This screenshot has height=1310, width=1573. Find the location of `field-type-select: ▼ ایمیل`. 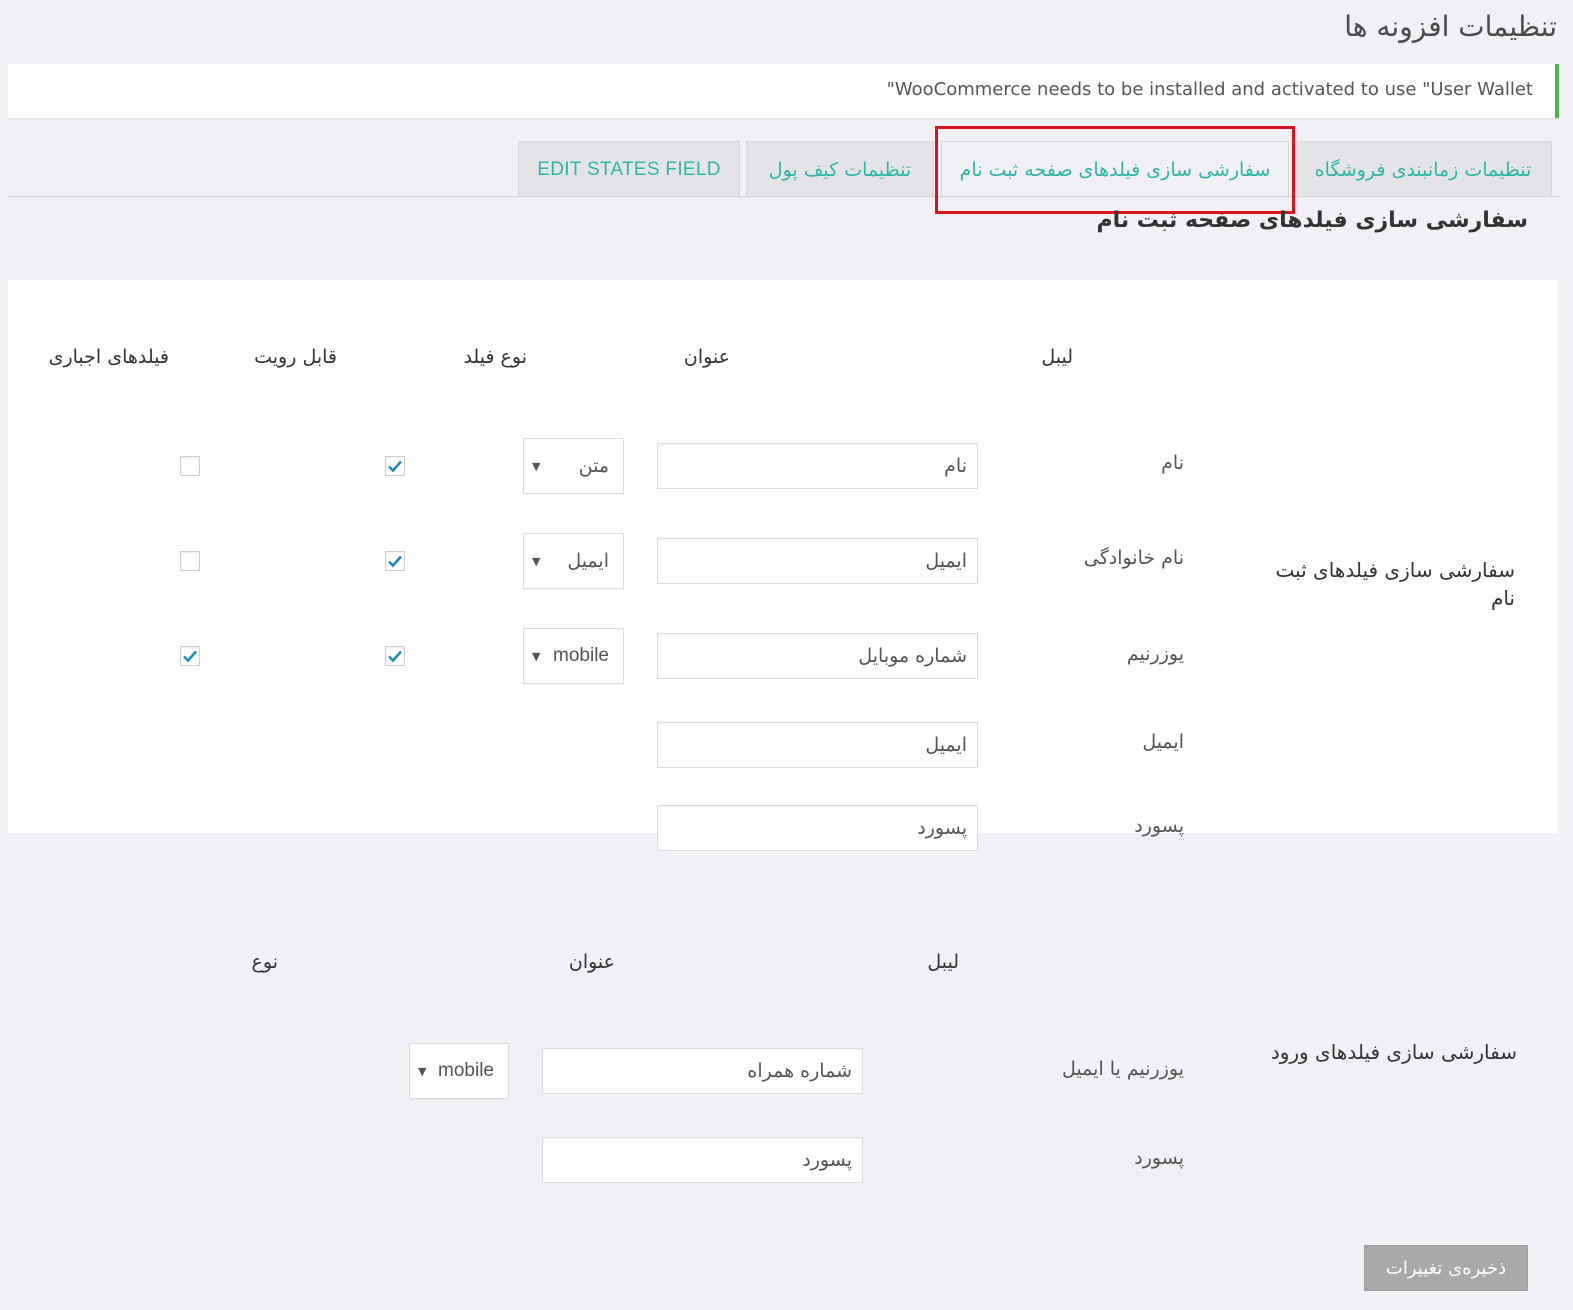

field-type-select: ▼ ایمیل is located at coordinates (573, 561).